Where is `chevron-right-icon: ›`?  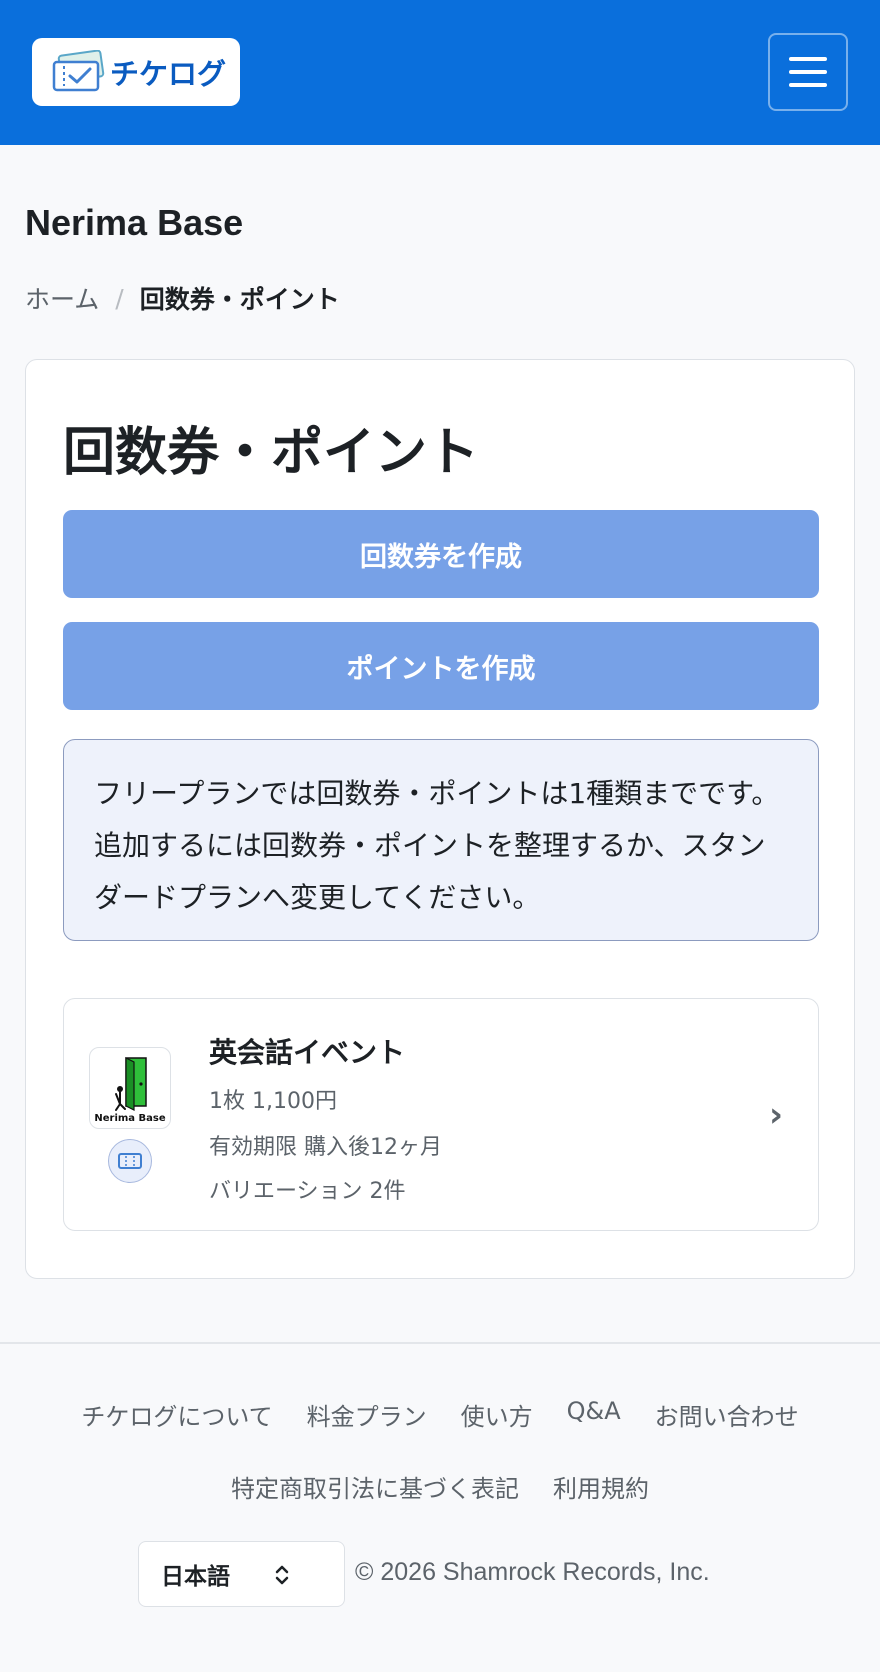 chevron-right-icon: › is located at coordinates (776, 1115).